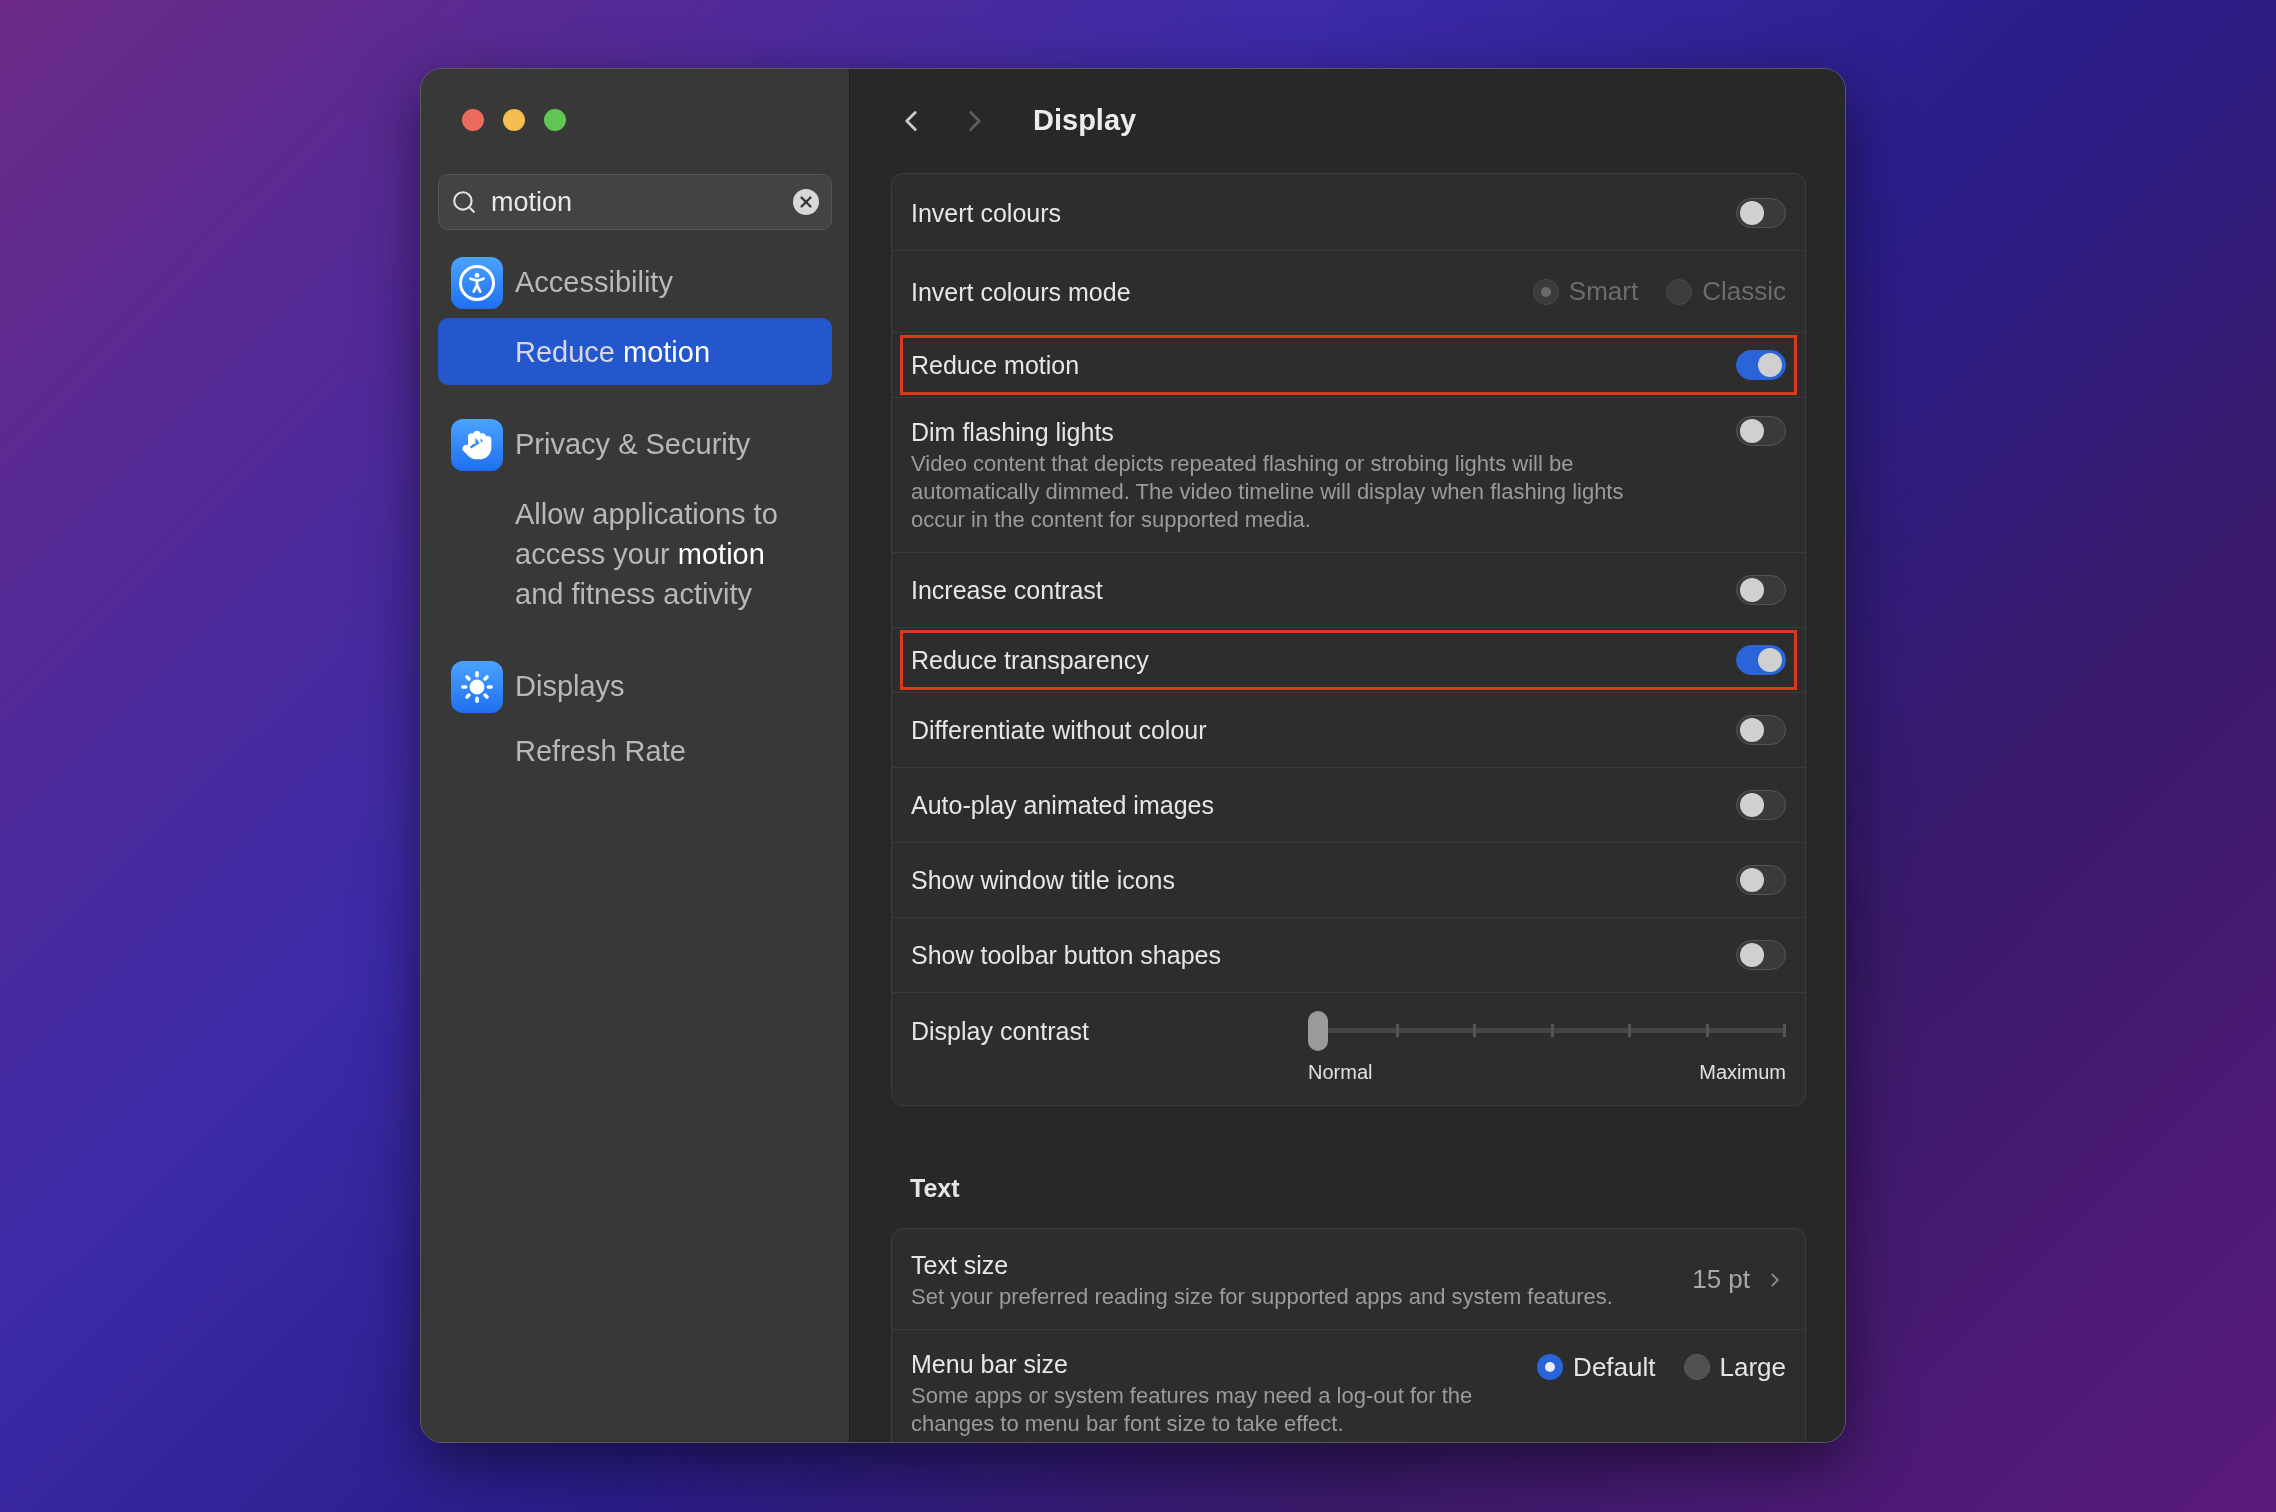 This screenshot has width=2276, height=1512. What do you see at coordinates (996, 365) in the screenshot?
I see `setting-label: Reduce motion` at bounding box center [996, 365].